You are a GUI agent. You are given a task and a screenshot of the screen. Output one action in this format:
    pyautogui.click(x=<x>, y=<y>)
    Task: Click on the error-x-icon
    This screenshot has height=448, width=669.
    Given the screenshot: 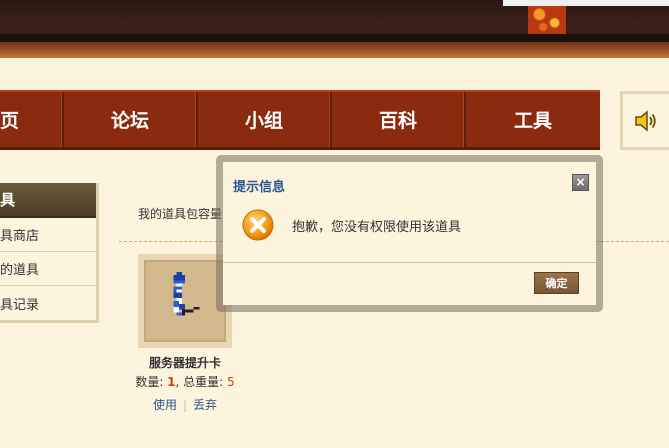 What is the action you would take?
    pyautogui.click(x=258, y=225)
    